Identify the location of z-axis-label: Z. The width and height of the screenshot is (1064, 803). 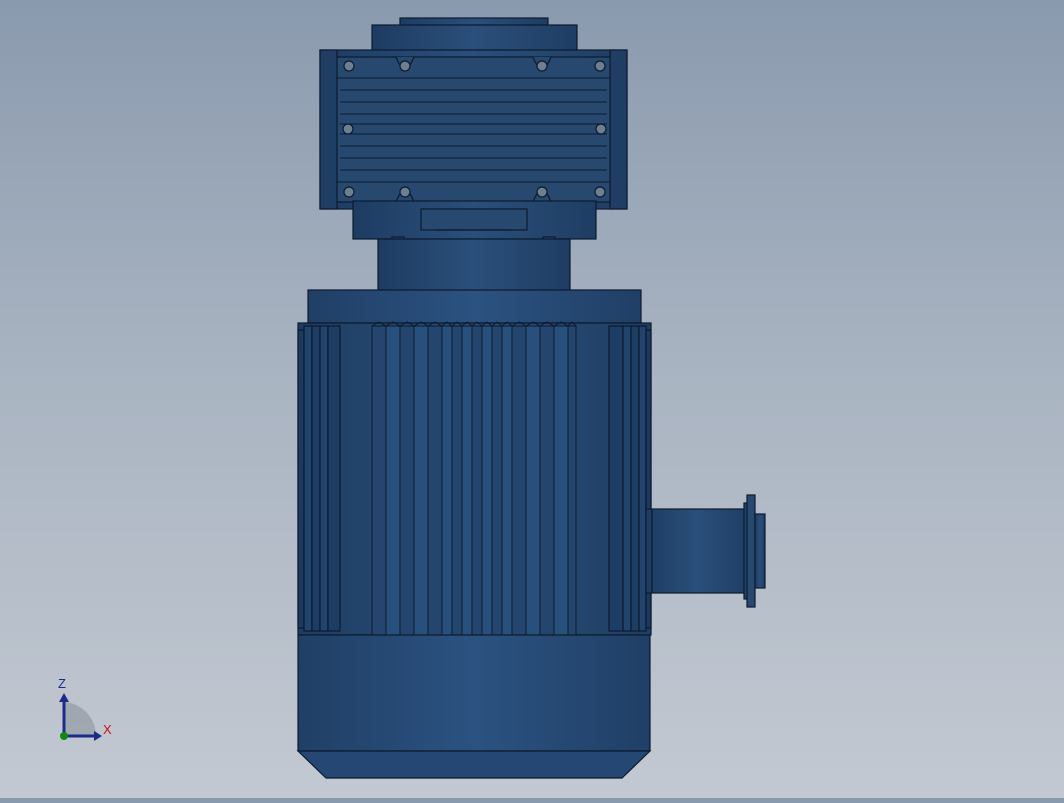
(62, 683).